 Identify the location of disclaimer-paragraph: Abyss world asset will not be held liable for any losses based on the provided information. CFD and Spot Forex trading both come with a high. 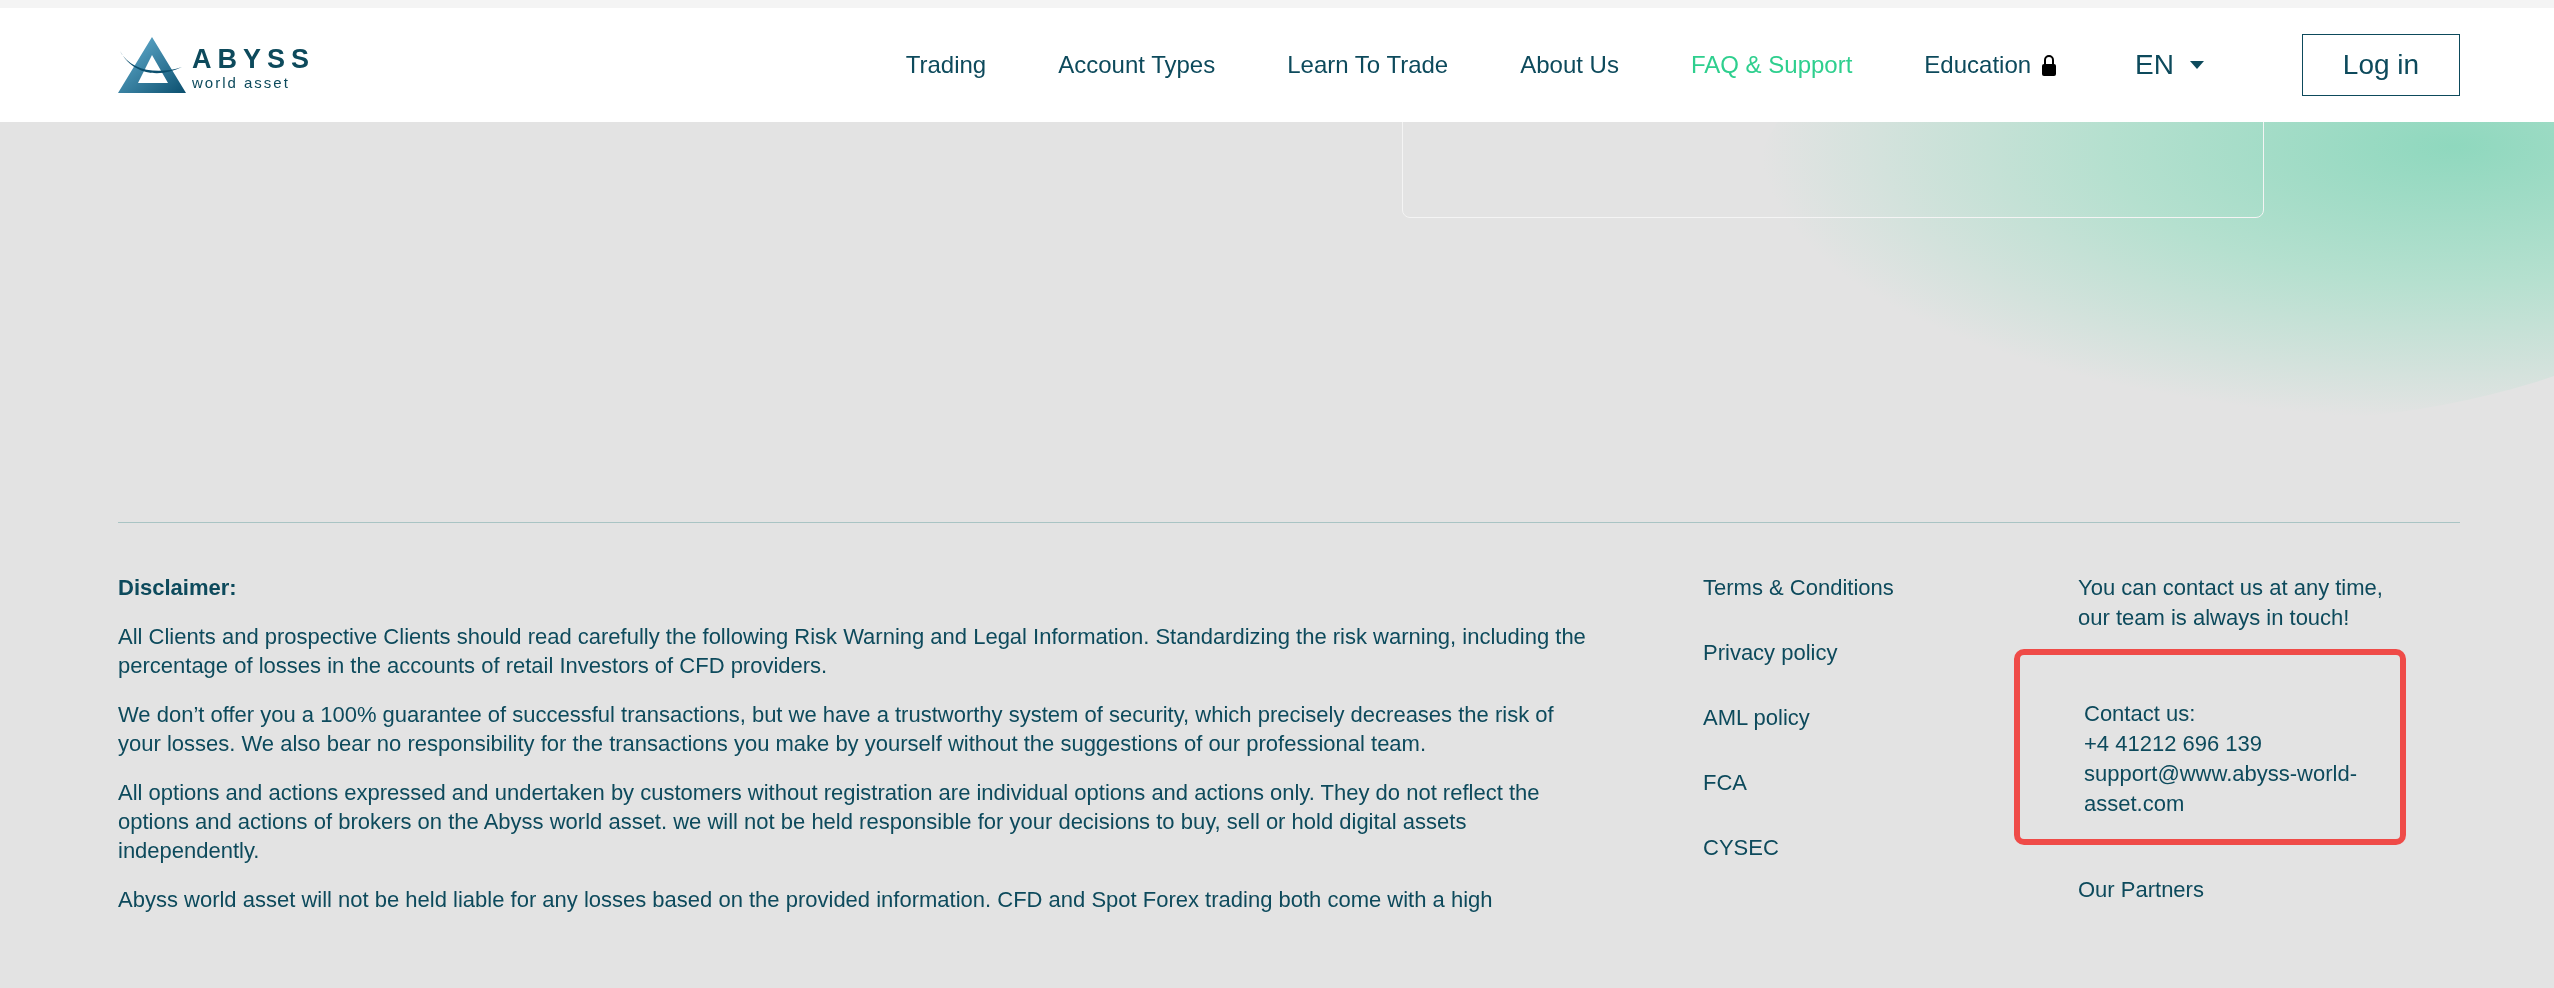
(806, 900).